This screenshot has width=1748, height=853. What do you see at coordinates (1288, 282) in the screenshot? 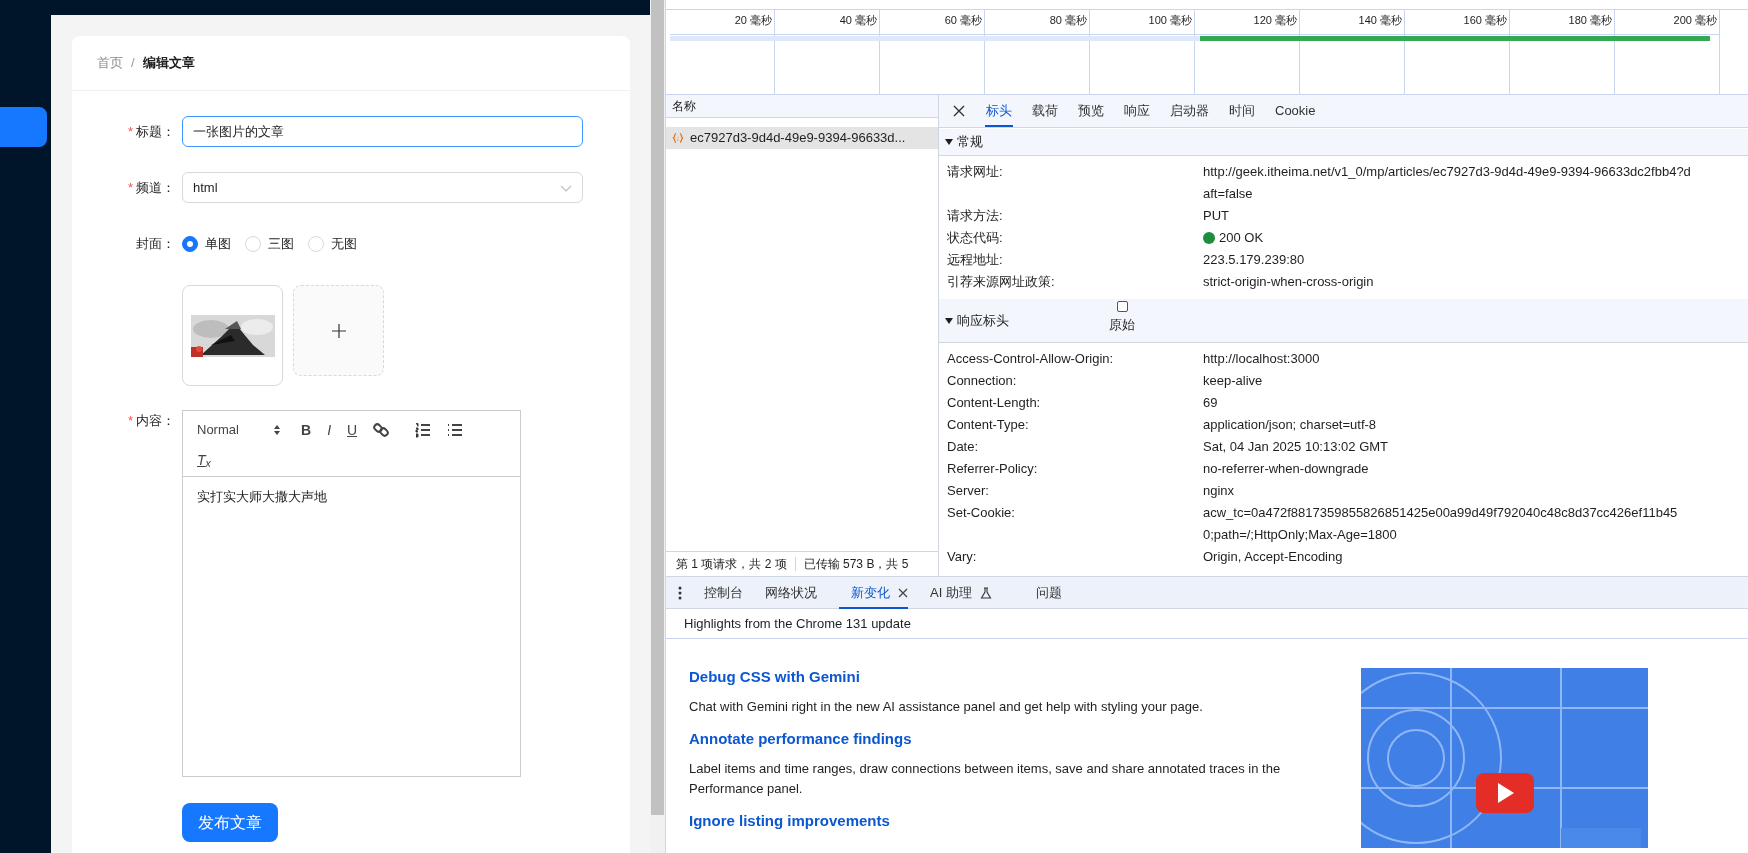
I see `header-value: strict-origin-when-cross-origin` at bounding box center [1288, 282].